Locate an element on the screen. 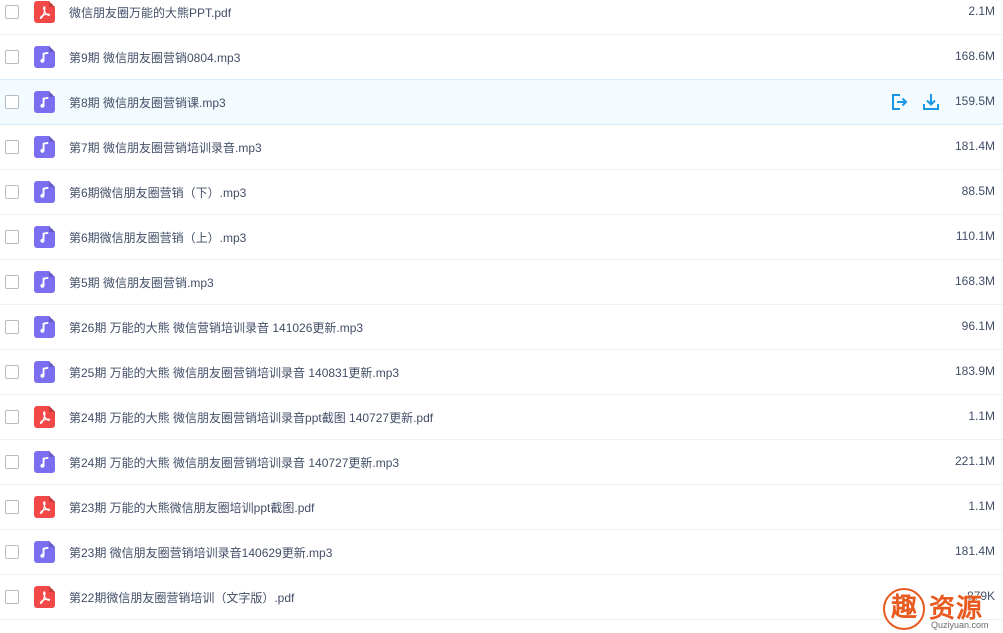 Image resolution: width=1003 pixels, height=633 pixels. watermark-url: Quziyuan.com is located at coordinates (960, 625).